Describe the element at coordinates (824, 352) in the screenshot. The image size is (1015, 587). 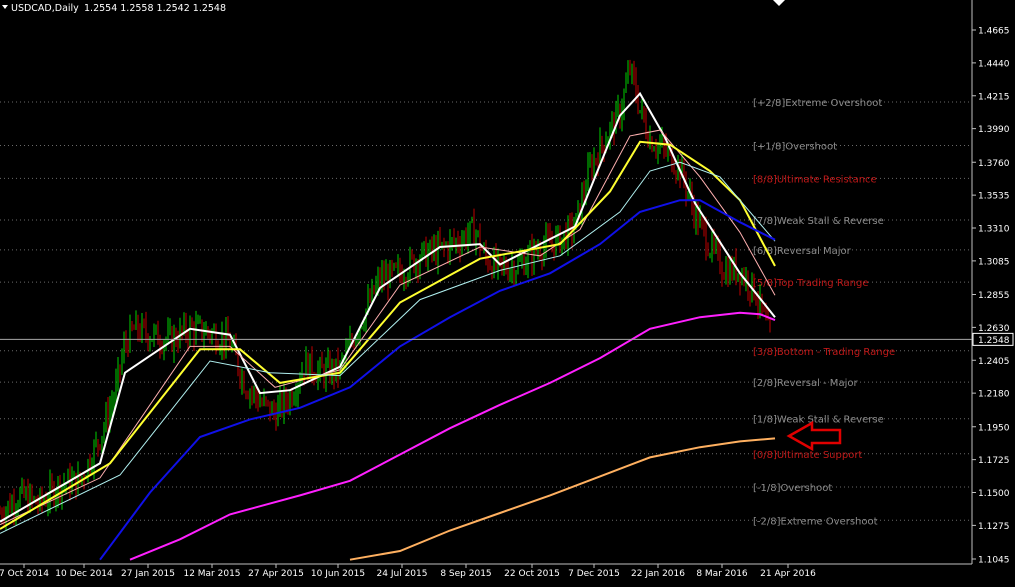
I see `level-label: [3/8]Bottom - Trading Range` at that location.